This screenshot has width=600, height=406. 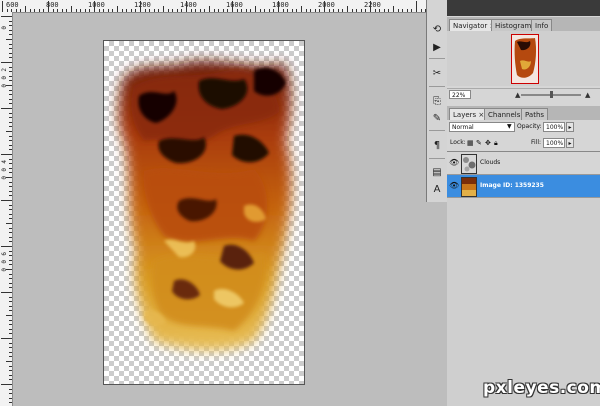 What do you see at coordinates (482, 127) in the screenshot?
I see `blend-mode-select: Normal` at bounding box center [482, 127].